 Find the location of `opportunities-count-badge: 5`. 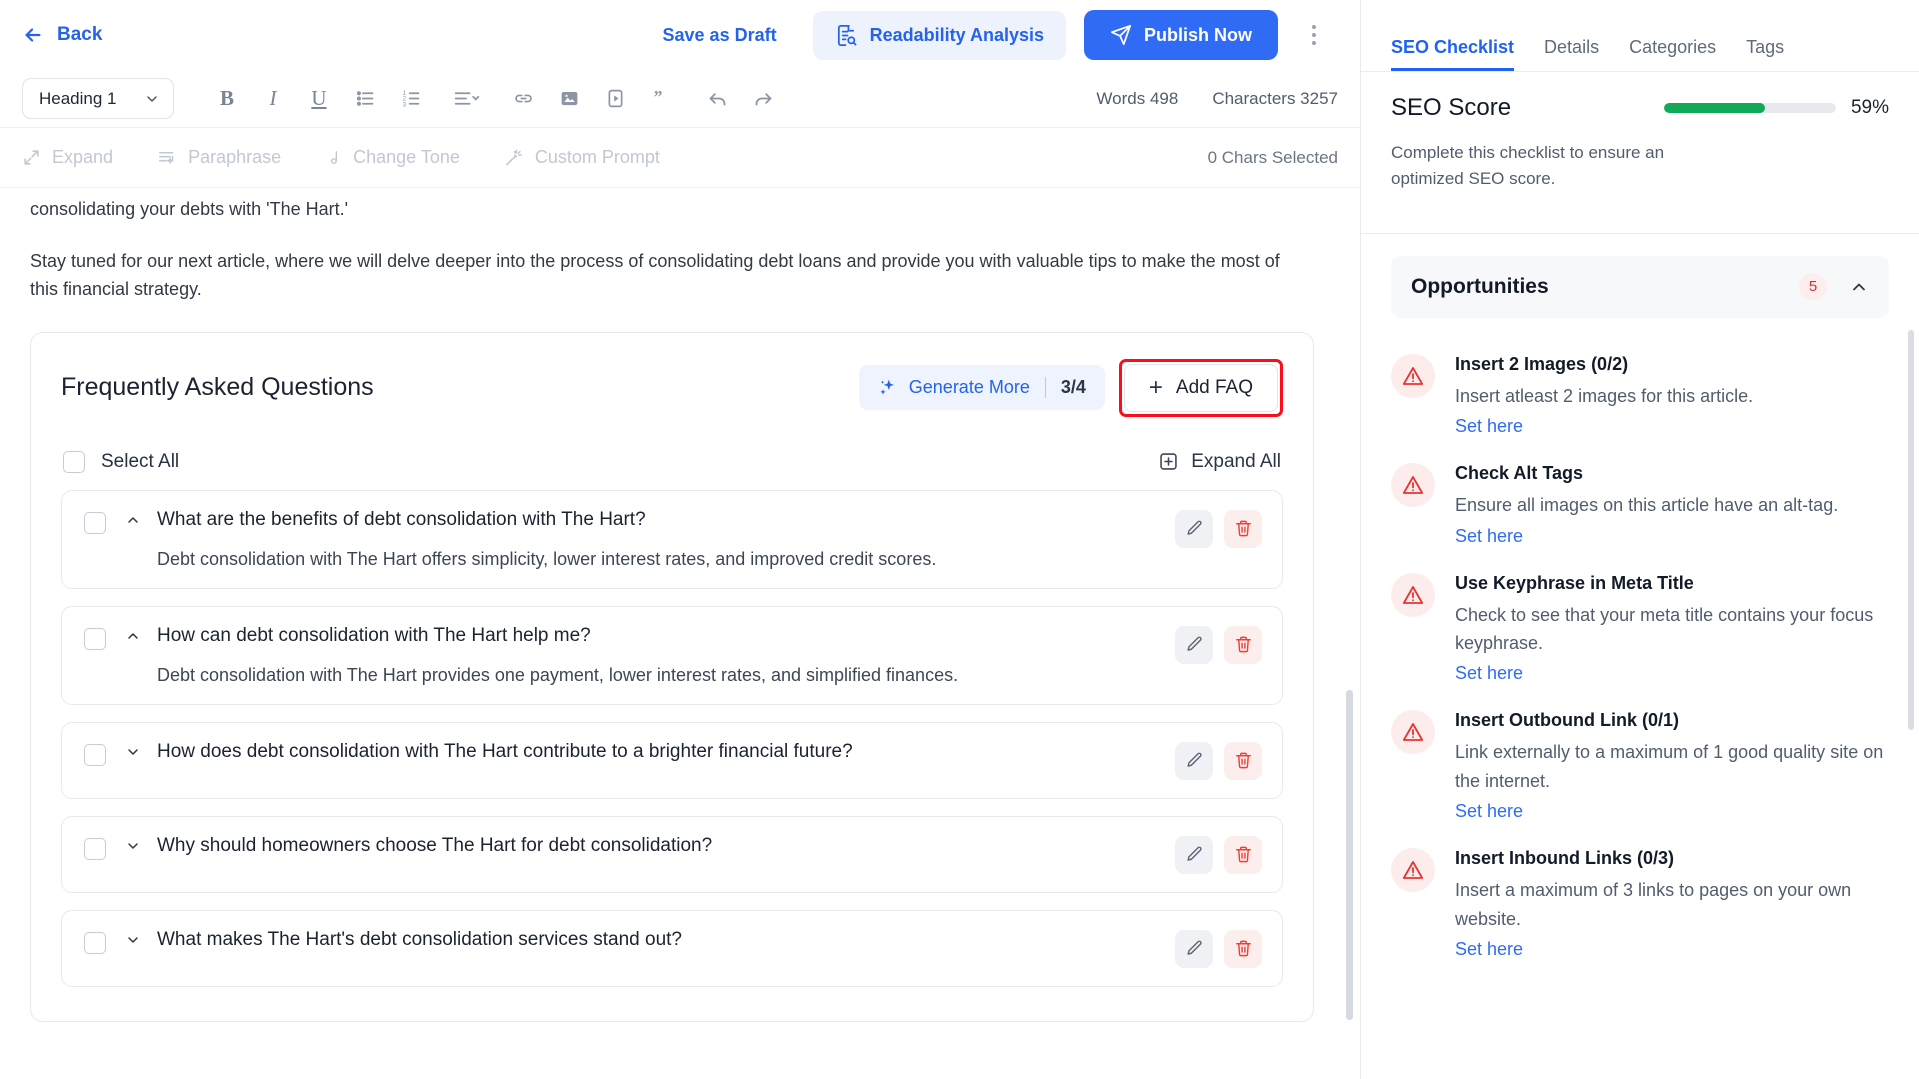

opportunities-count-badge: 5 is located at coordinates (1813, 286).